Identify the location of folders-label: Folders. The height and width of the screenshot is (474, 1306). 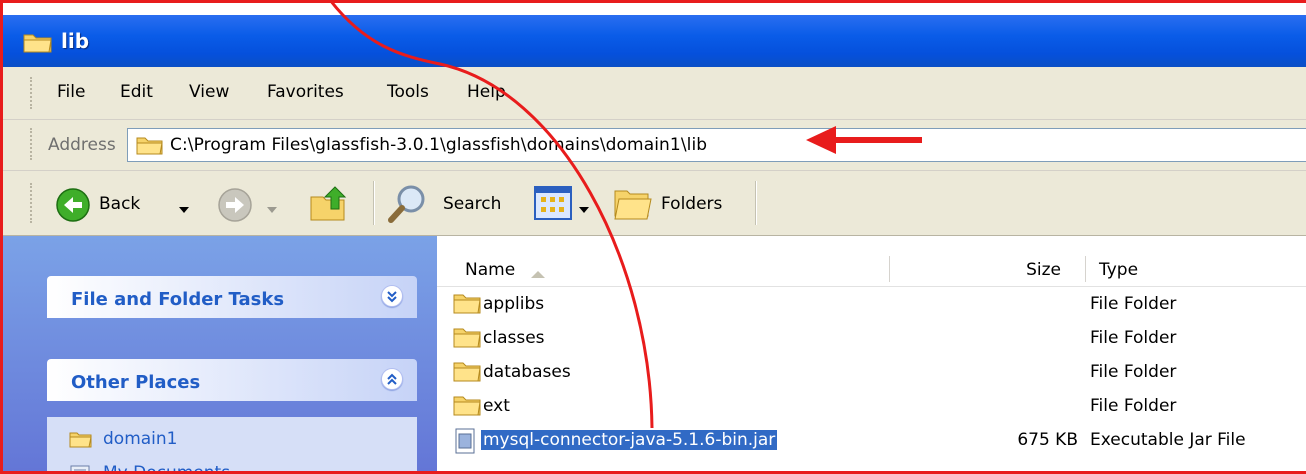
(692, 204).